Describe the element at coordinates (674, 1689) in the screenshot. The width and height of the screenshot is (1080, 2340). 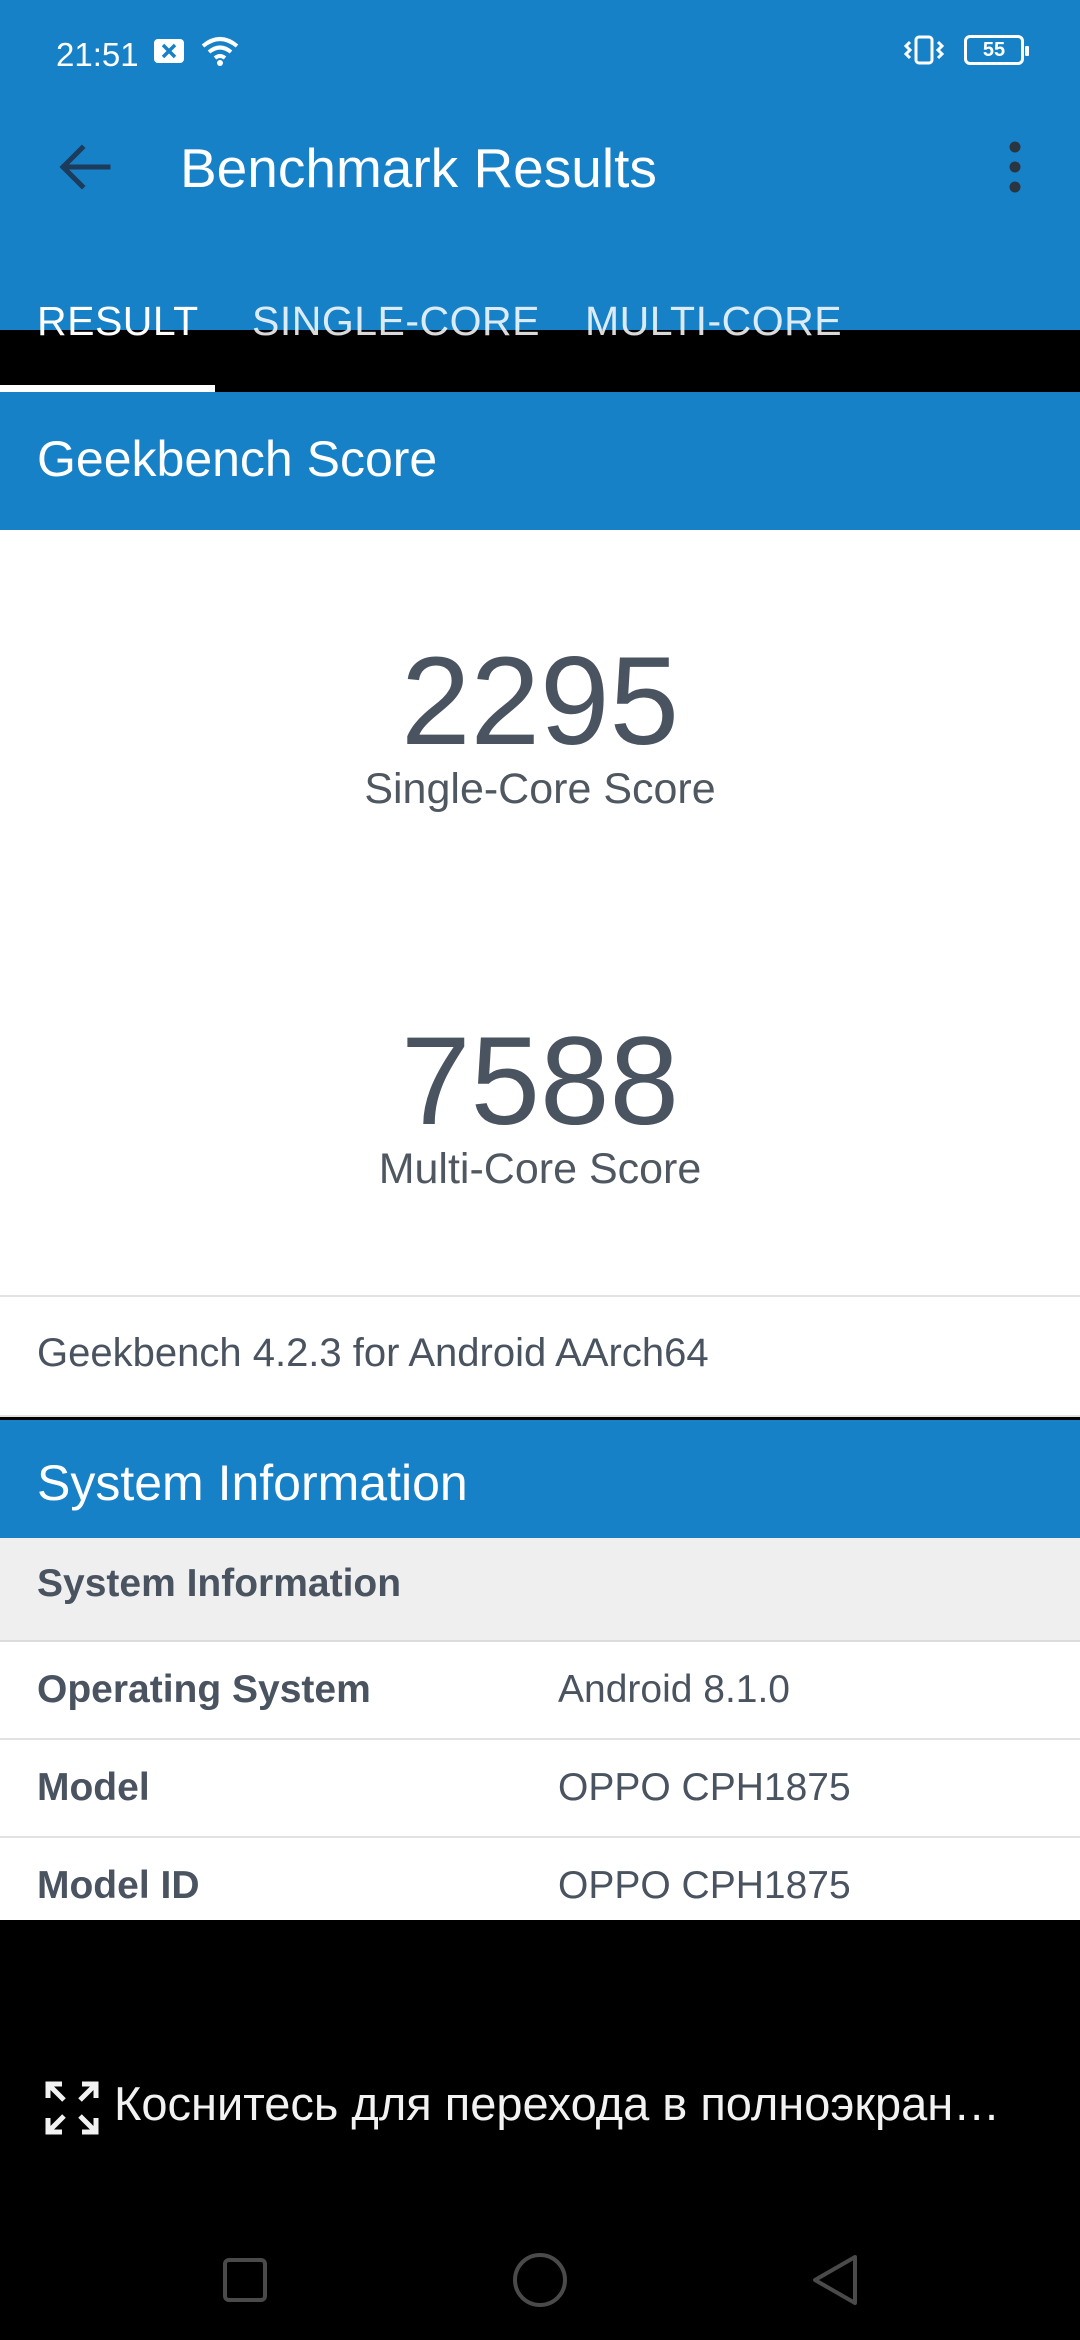
I see `info-value: Android 8.1.0` at that location.